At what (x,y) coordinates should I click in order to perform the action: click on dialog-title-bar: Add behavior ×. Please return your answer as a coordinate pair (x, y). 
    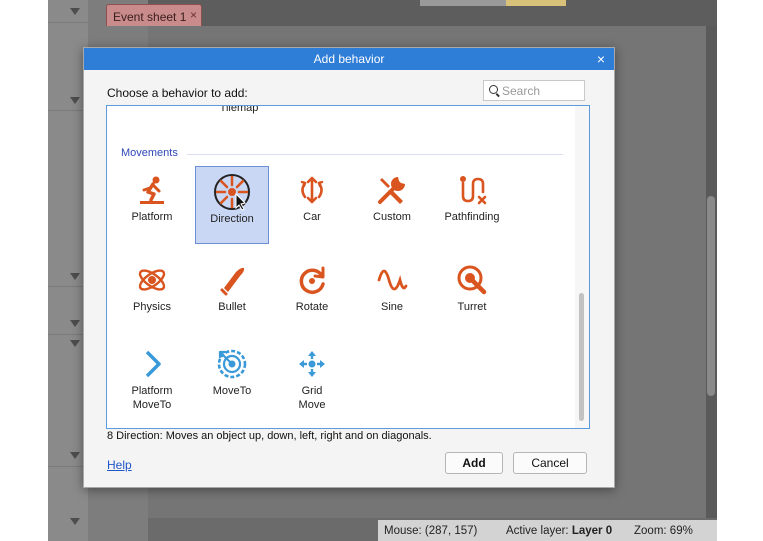
    Looking at the image, I should click on (349, 59).